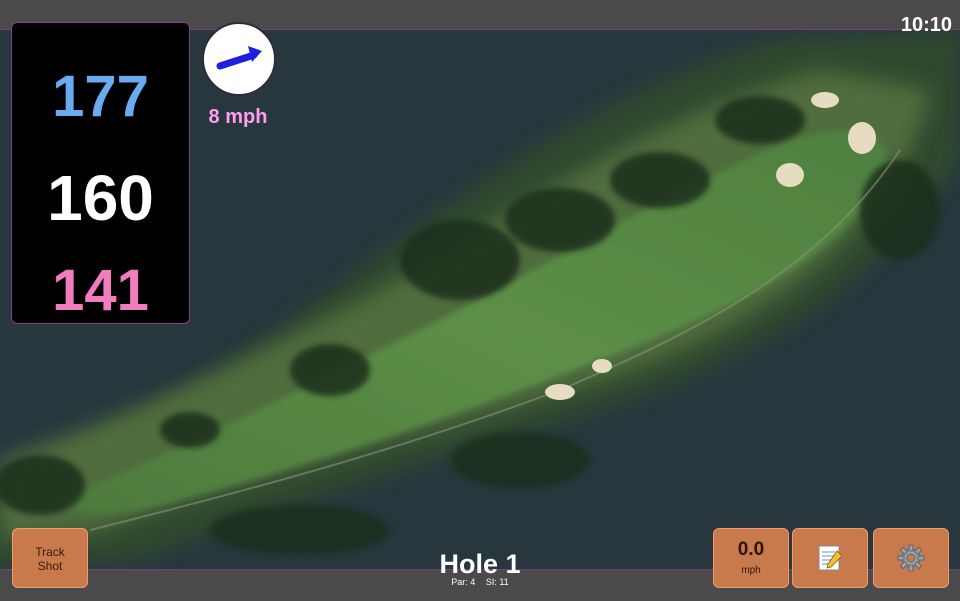 This screenshot has width=960, height=601. What do you see at coordinates (480, 564) in the screenshot?
I see `hole-title: Hole 1` at bounding box center [480, 564].